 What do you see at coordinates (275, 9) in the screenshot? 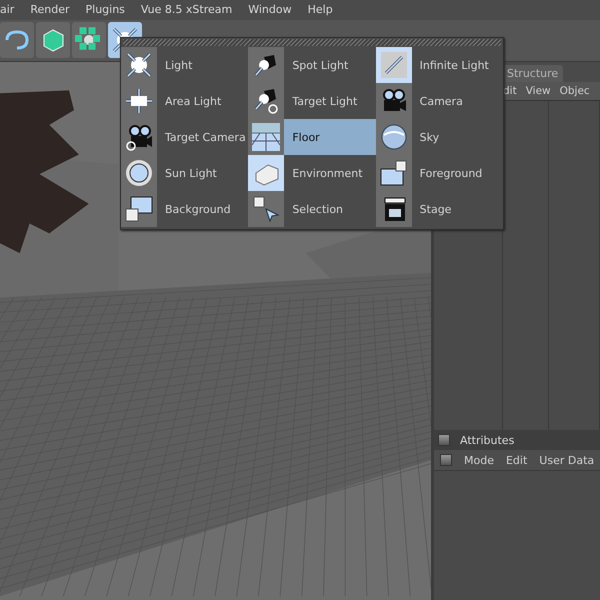
I see `menu-item: Window` at bounding box center [275, 9].